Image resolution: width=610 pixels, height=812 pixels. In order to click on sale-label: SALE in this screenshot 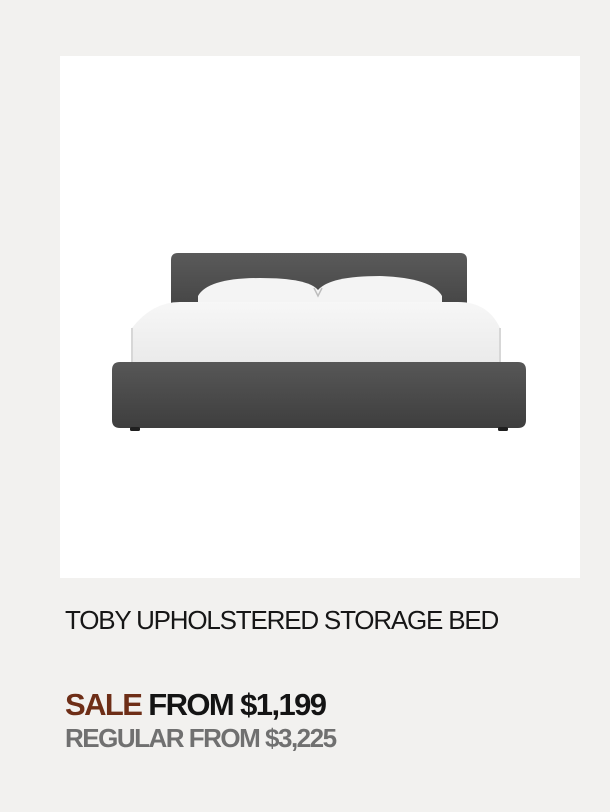, I will do `click(104, 704)`.